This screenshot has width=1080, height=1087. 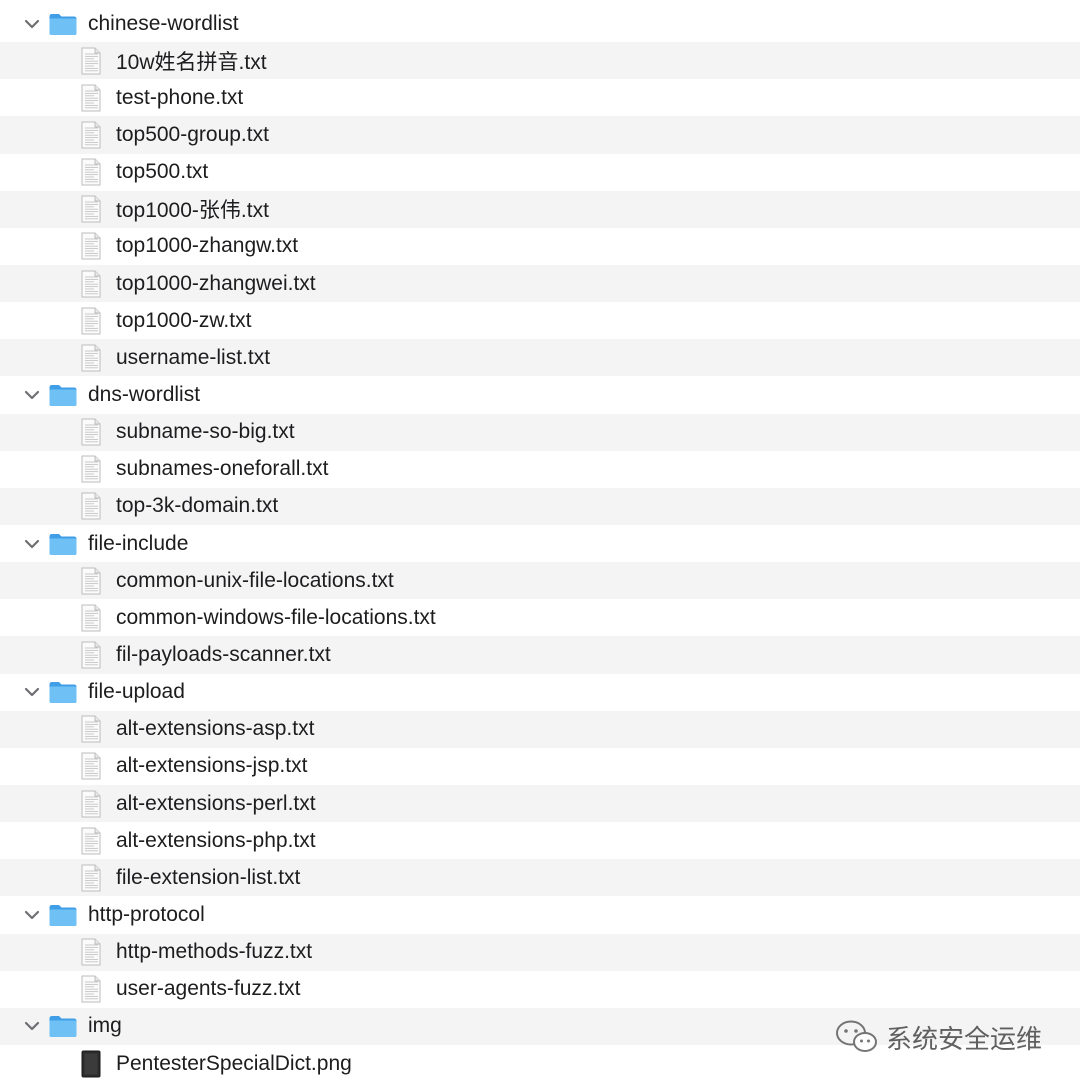 I want to click on file-label: alt-extensions-asp.txt, so click(x=215, y=729).